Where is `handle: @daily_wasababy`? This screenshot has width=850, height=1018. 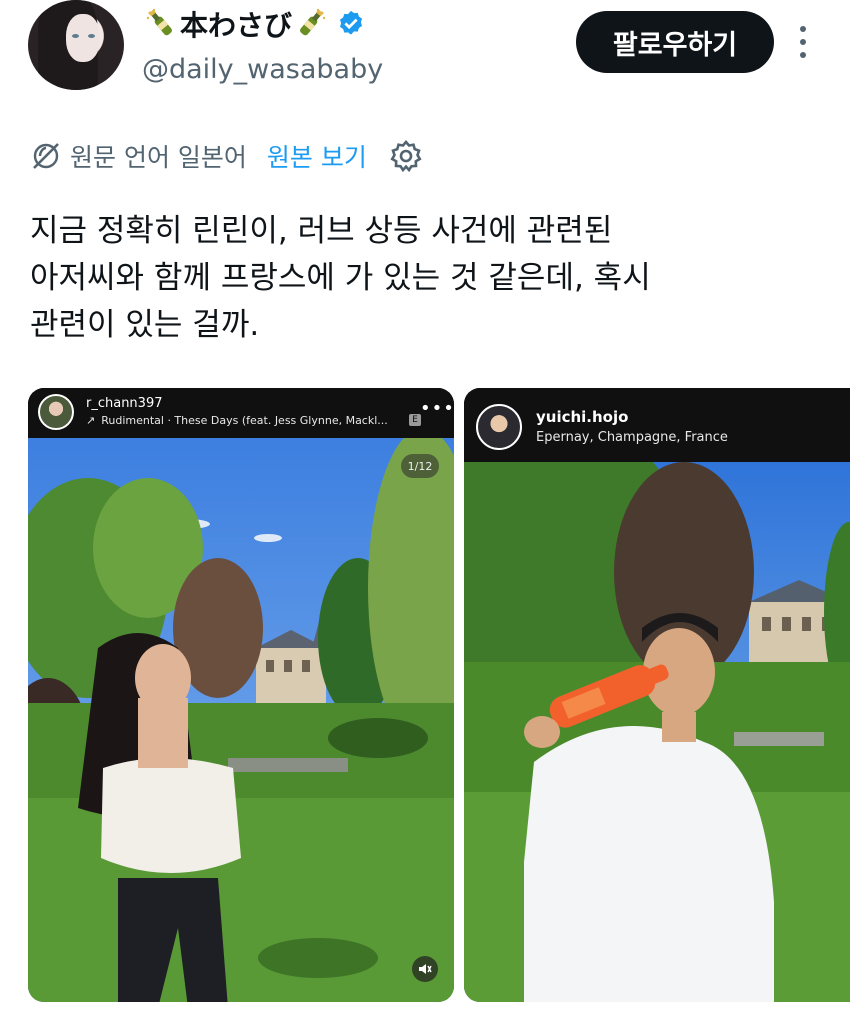 handle: @daily_wasababy is located at coordinates (262, 69).